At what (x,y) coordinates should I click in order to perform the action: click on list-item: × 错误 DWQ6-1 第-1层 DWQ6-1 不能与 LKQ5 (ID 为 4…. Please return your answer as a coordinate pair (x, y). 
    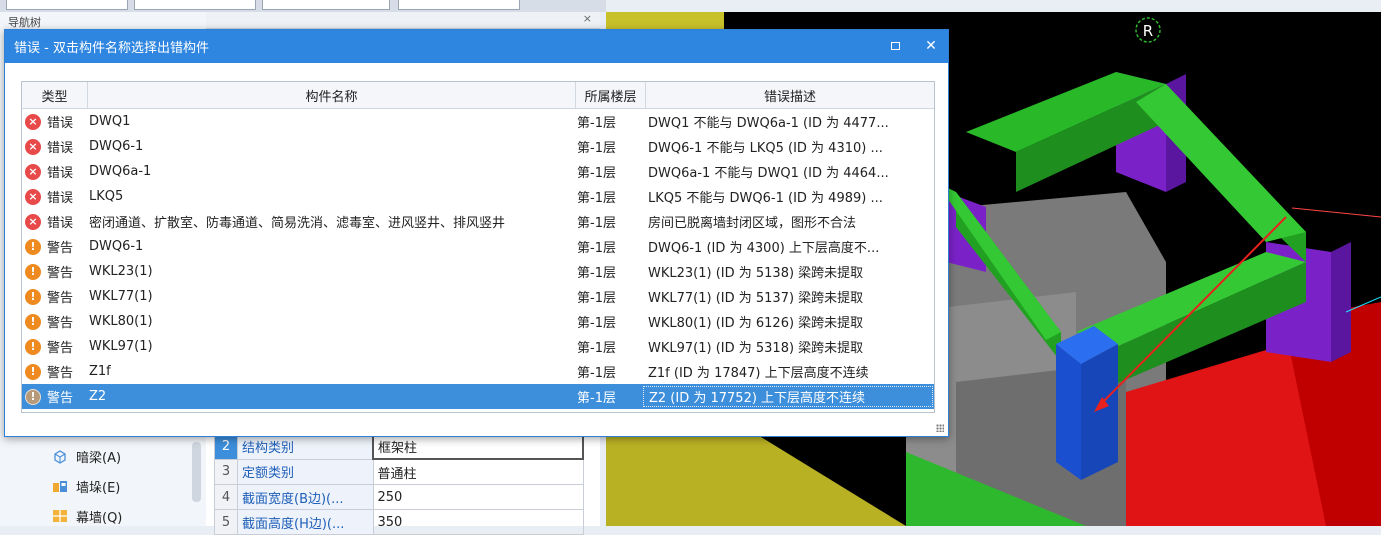
    Looking at the image, I should click on (478, 146).